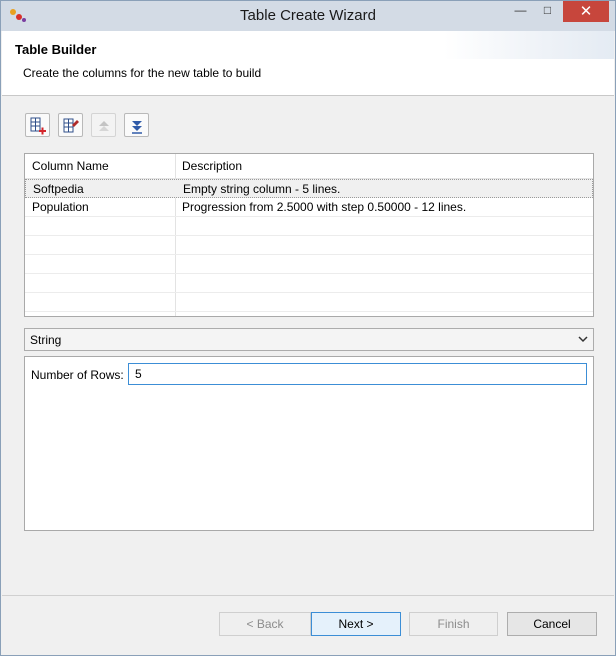  I want to click on cancel-button: Cancel, so click(552, 624).